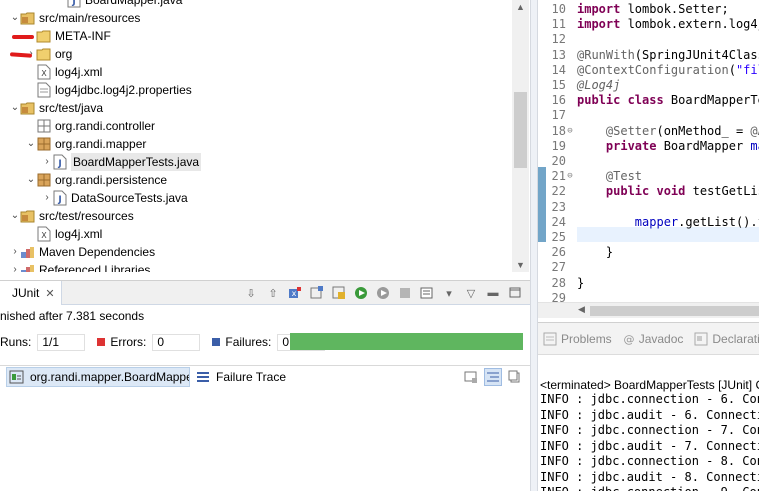 Image resolution: width=759 pixels, height=491 pixels. What do you see at coordinates (648, 100) in the screenshot?
I see `code-line: 16 public class BoardMapperTests {` at bounding box center [648, 100].